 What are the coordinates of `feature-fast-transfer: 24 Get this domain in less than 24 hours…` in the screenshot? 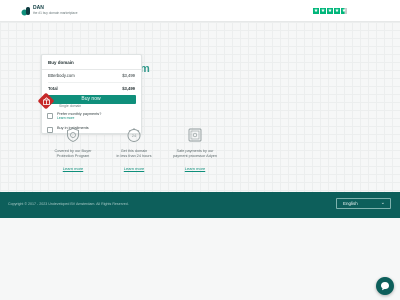 It's located at (134, 149).